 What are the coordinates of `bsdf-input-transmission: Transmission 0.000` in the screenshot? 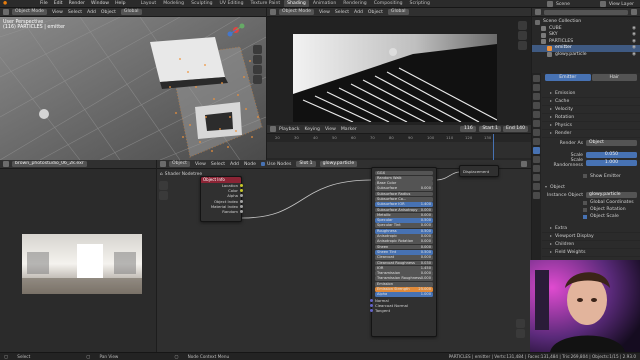 It's located at (404, 273).